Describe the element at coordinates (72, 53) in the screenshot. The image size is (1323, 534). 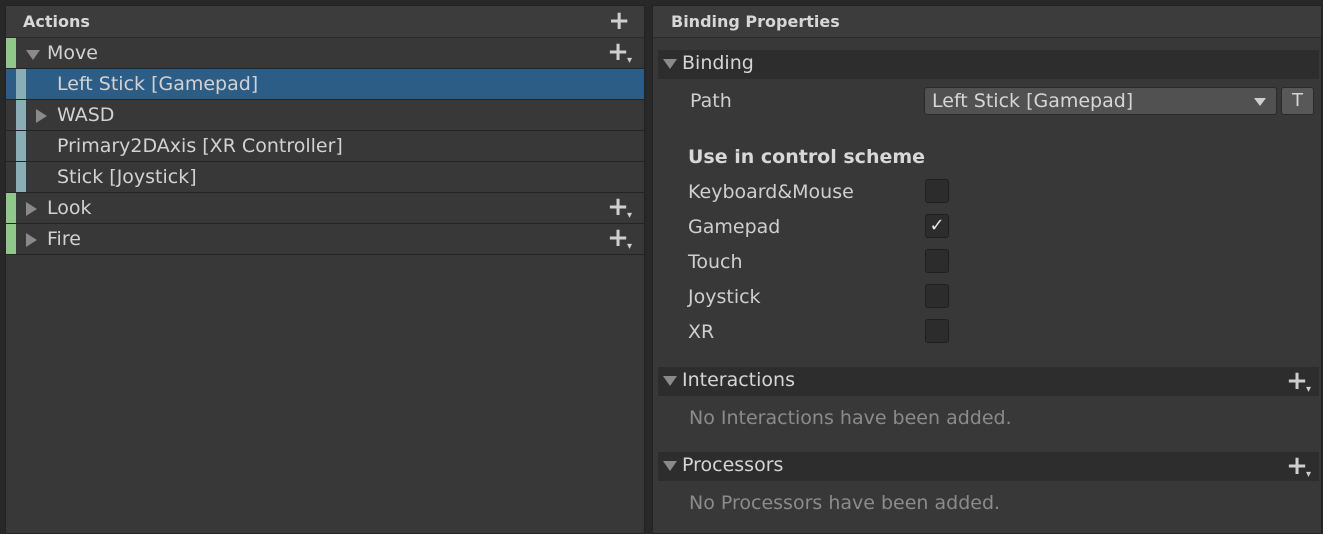
I see `action-label: Move` at that location.